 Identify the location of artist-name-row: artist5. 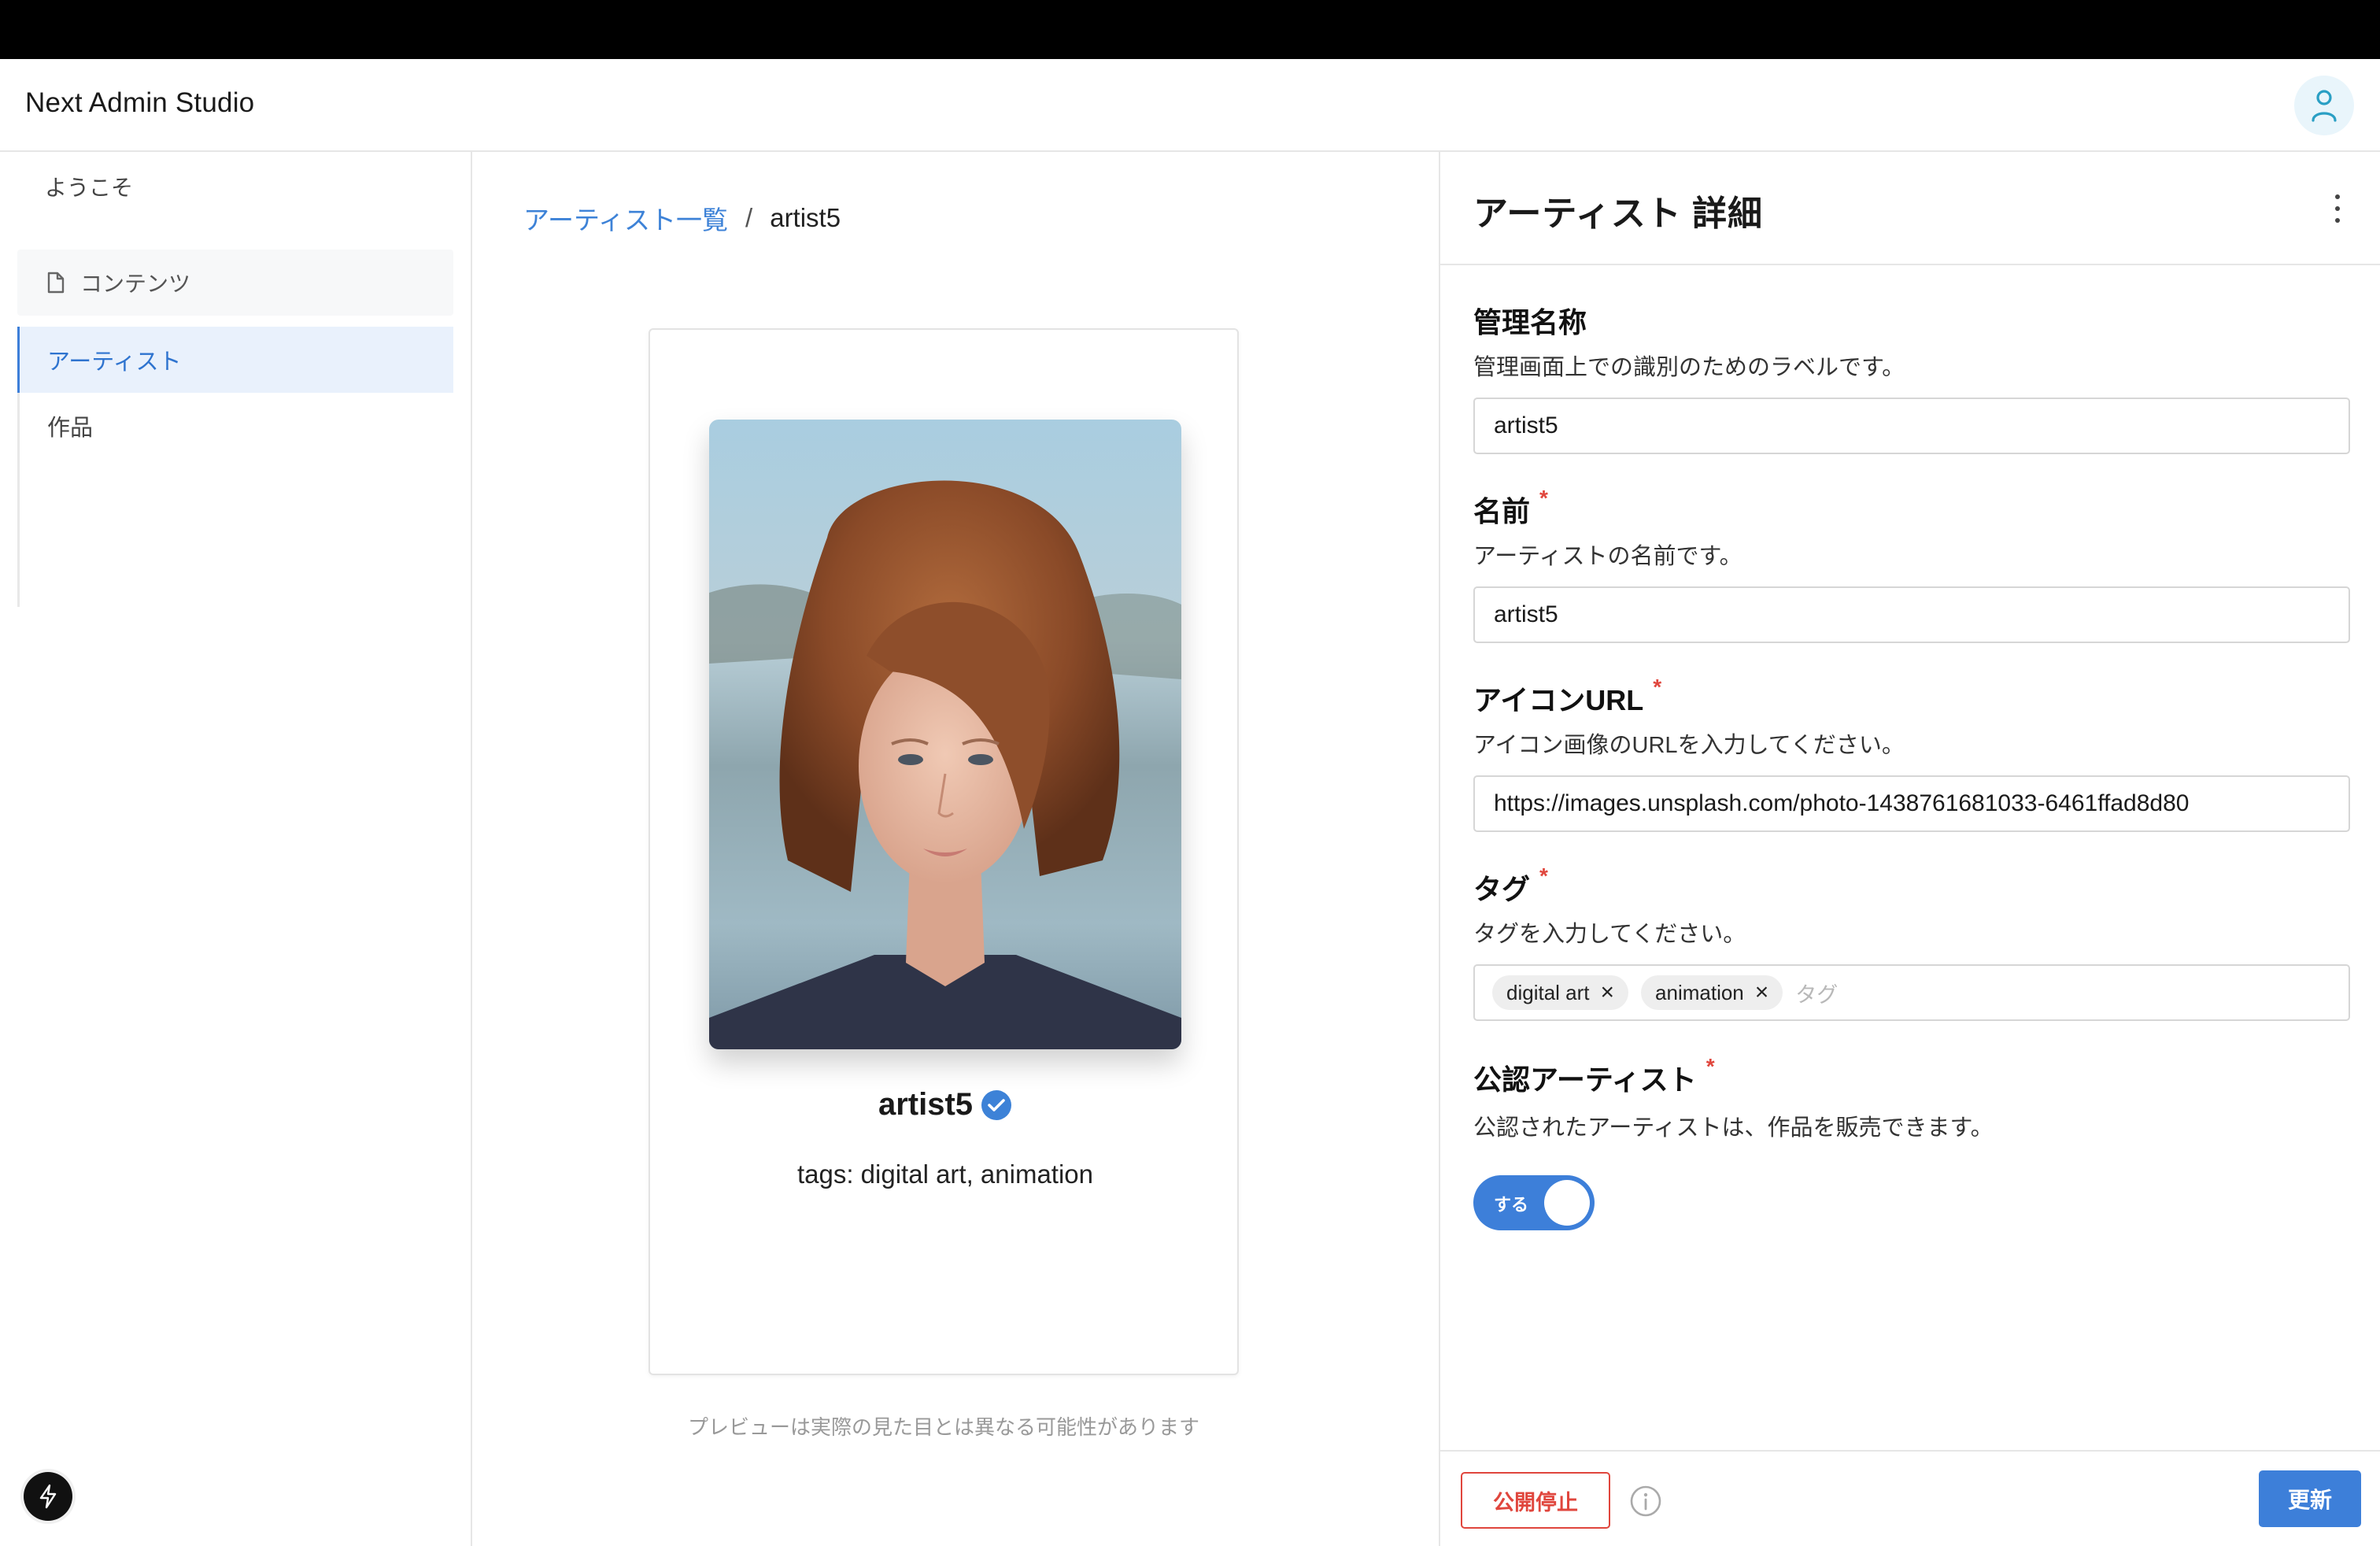
(945, 1105).